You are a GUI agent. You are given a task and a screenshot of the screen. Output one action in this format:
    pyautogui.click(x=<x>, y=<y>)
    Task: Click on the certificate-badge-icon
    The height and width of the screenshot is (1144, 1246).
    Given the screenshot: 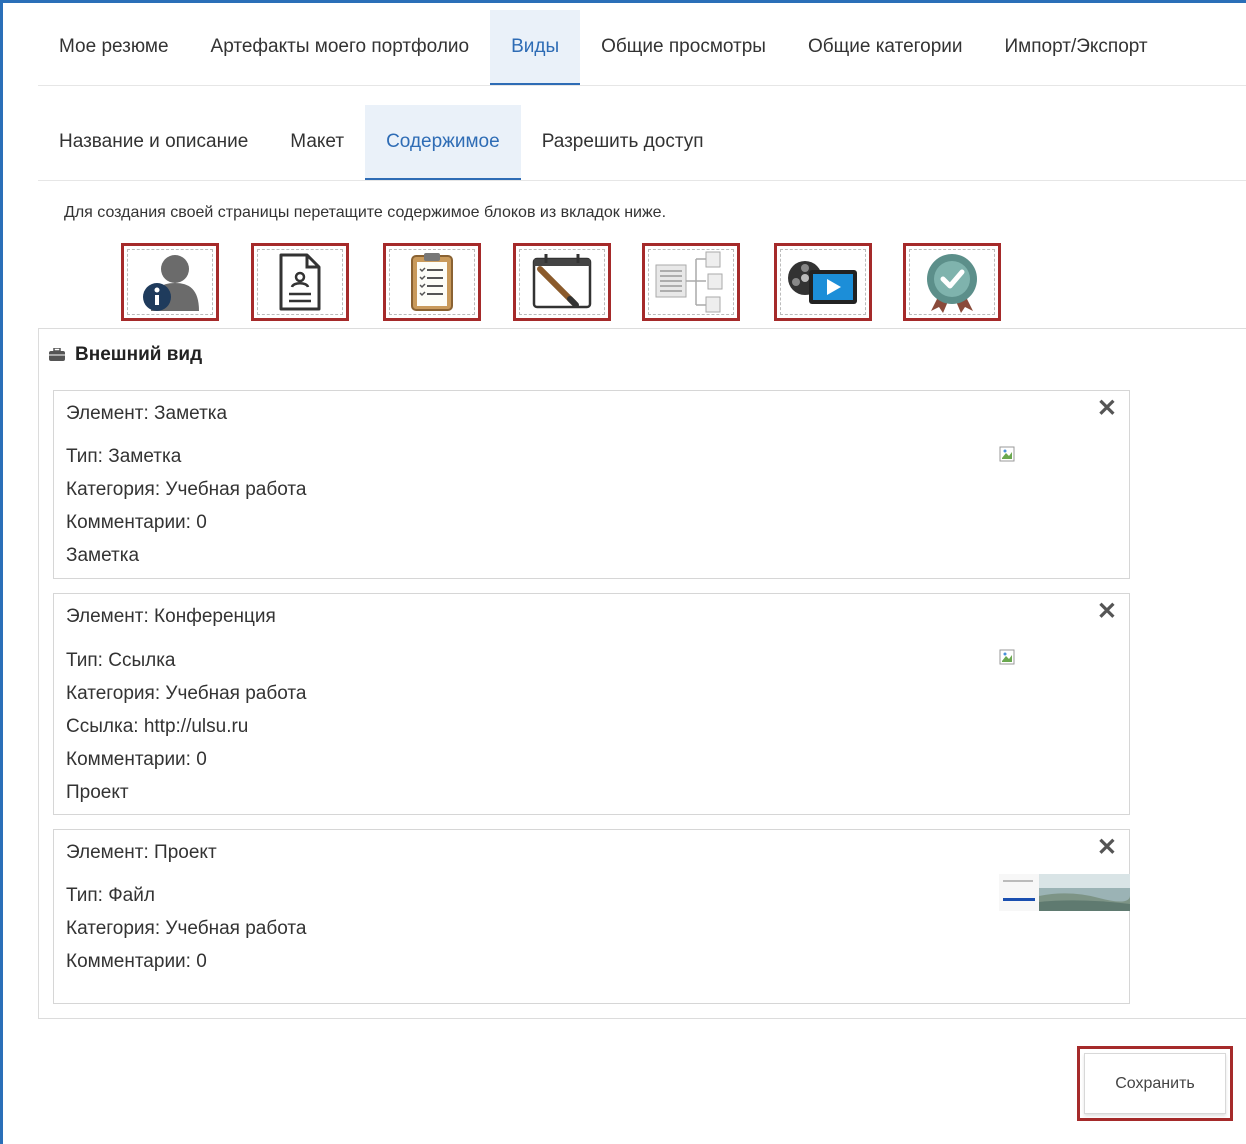 What is the action you would take?
    pyautogui.click(x=952, y=283)
    